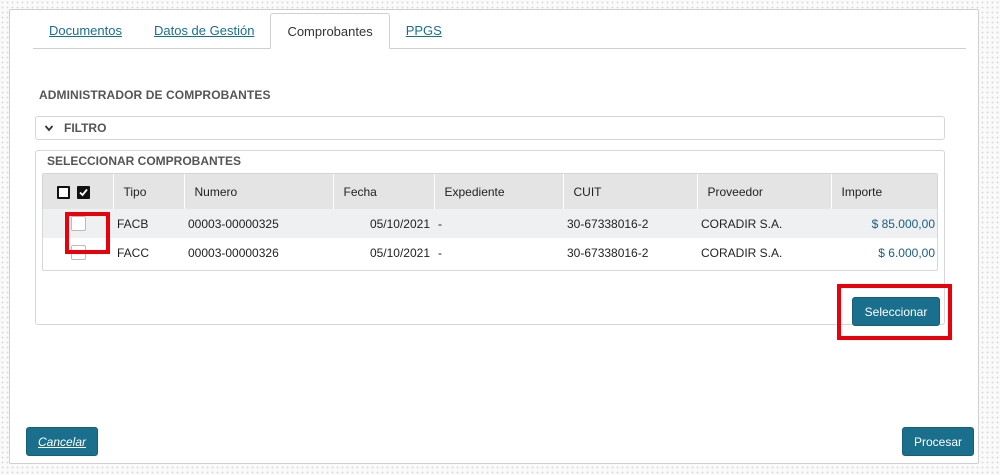  Describe the element at coordinates (938, 441) in the screenshot. I see `process-button: Procesar` at that location.